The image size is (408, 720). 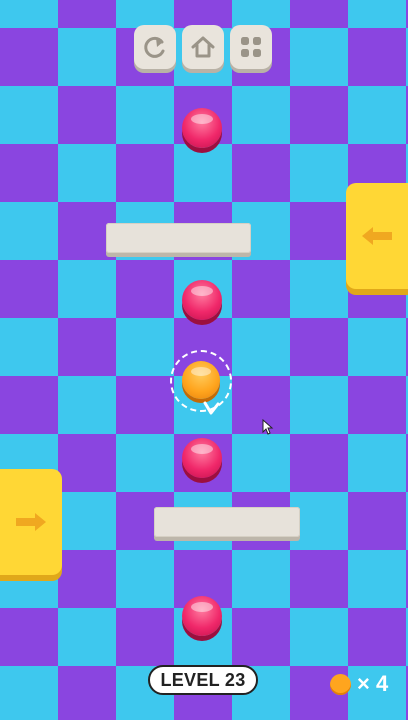 I want to click on mouse-cursor-icon, so click(x=268, y=427).